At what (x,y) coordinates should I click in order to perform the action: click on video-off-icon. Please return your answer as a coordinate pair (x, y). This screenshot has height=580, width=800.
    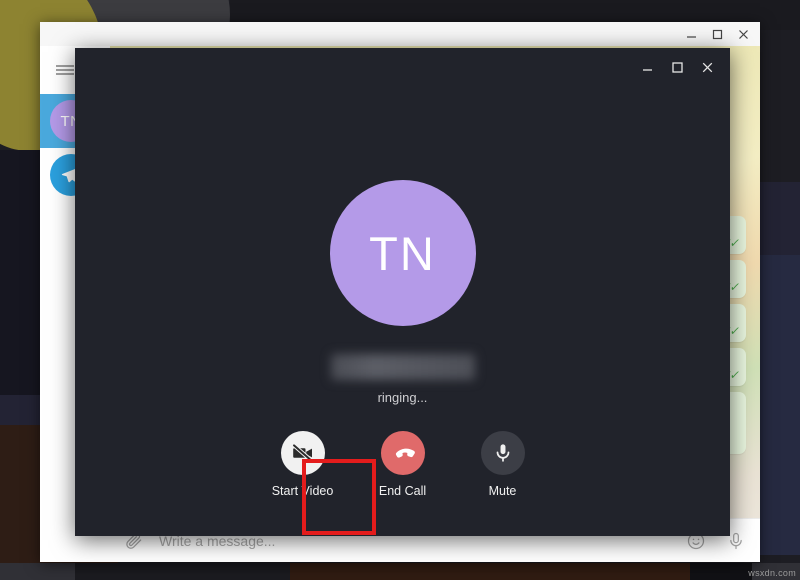
    Looking at the image, I should click on (302, 453).